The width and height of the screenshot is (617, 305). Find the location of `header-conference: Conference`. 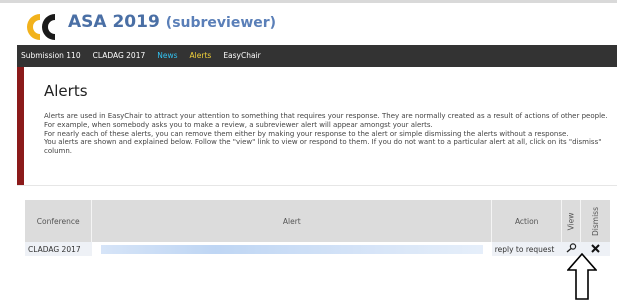

header-conference: Conference is located at coordinates (59, 221).